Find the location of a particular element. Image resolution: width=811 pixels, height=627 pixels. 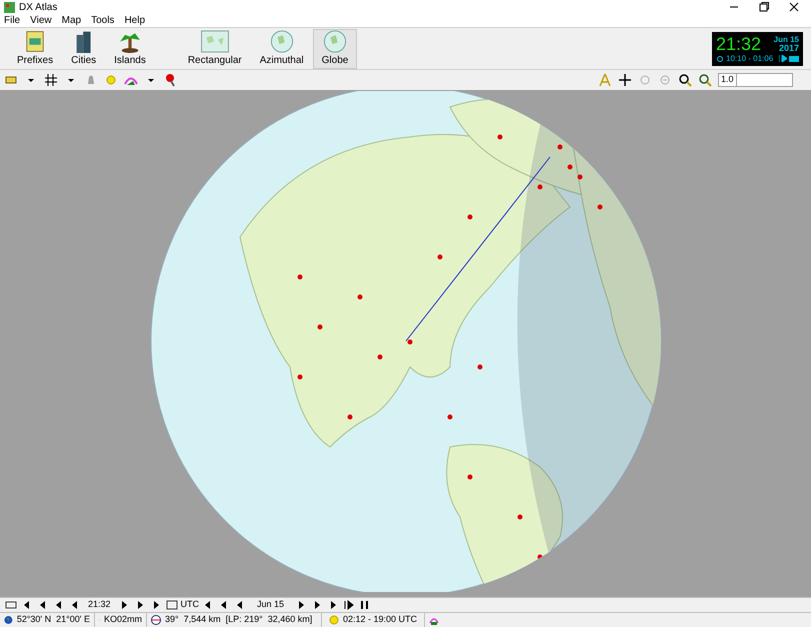

battery-icon is located at coordinates (794, 59).